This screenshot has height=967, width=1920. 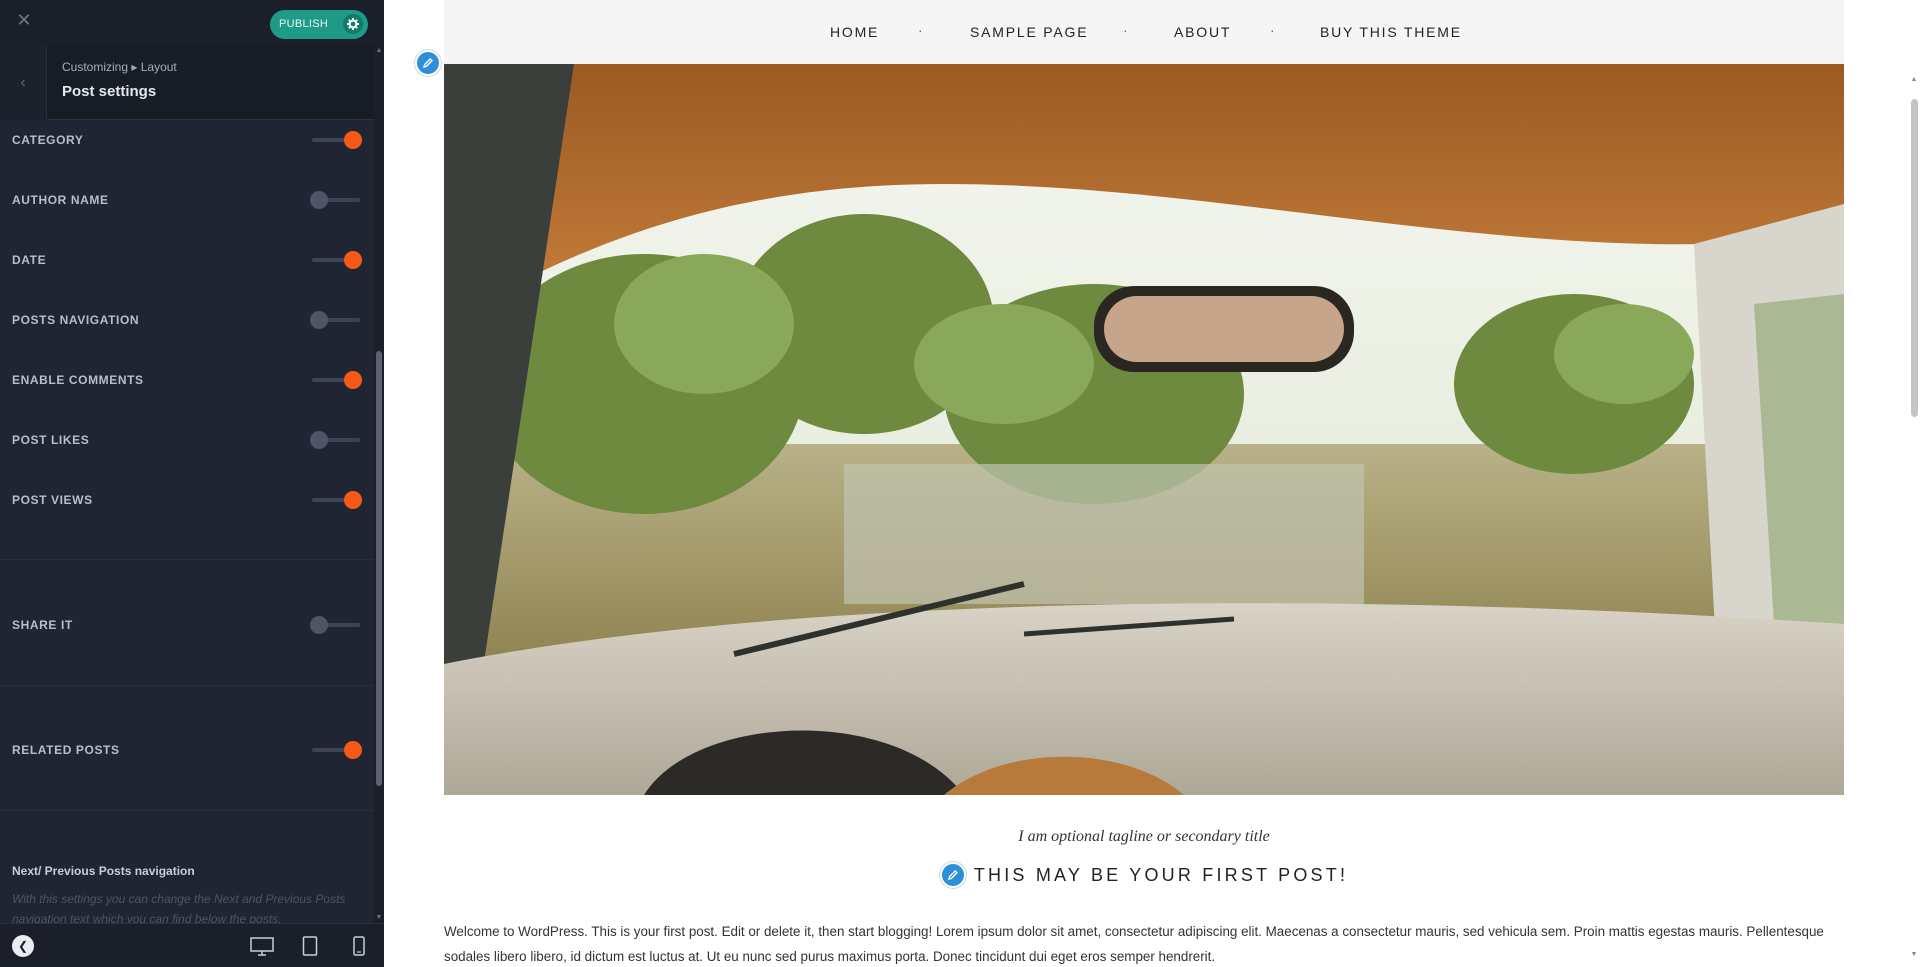 What do you see at coordinates (1202, 32) in the screenshot?
I see `nav-item-about: ABOUT` at bounding box center [1202, 32].